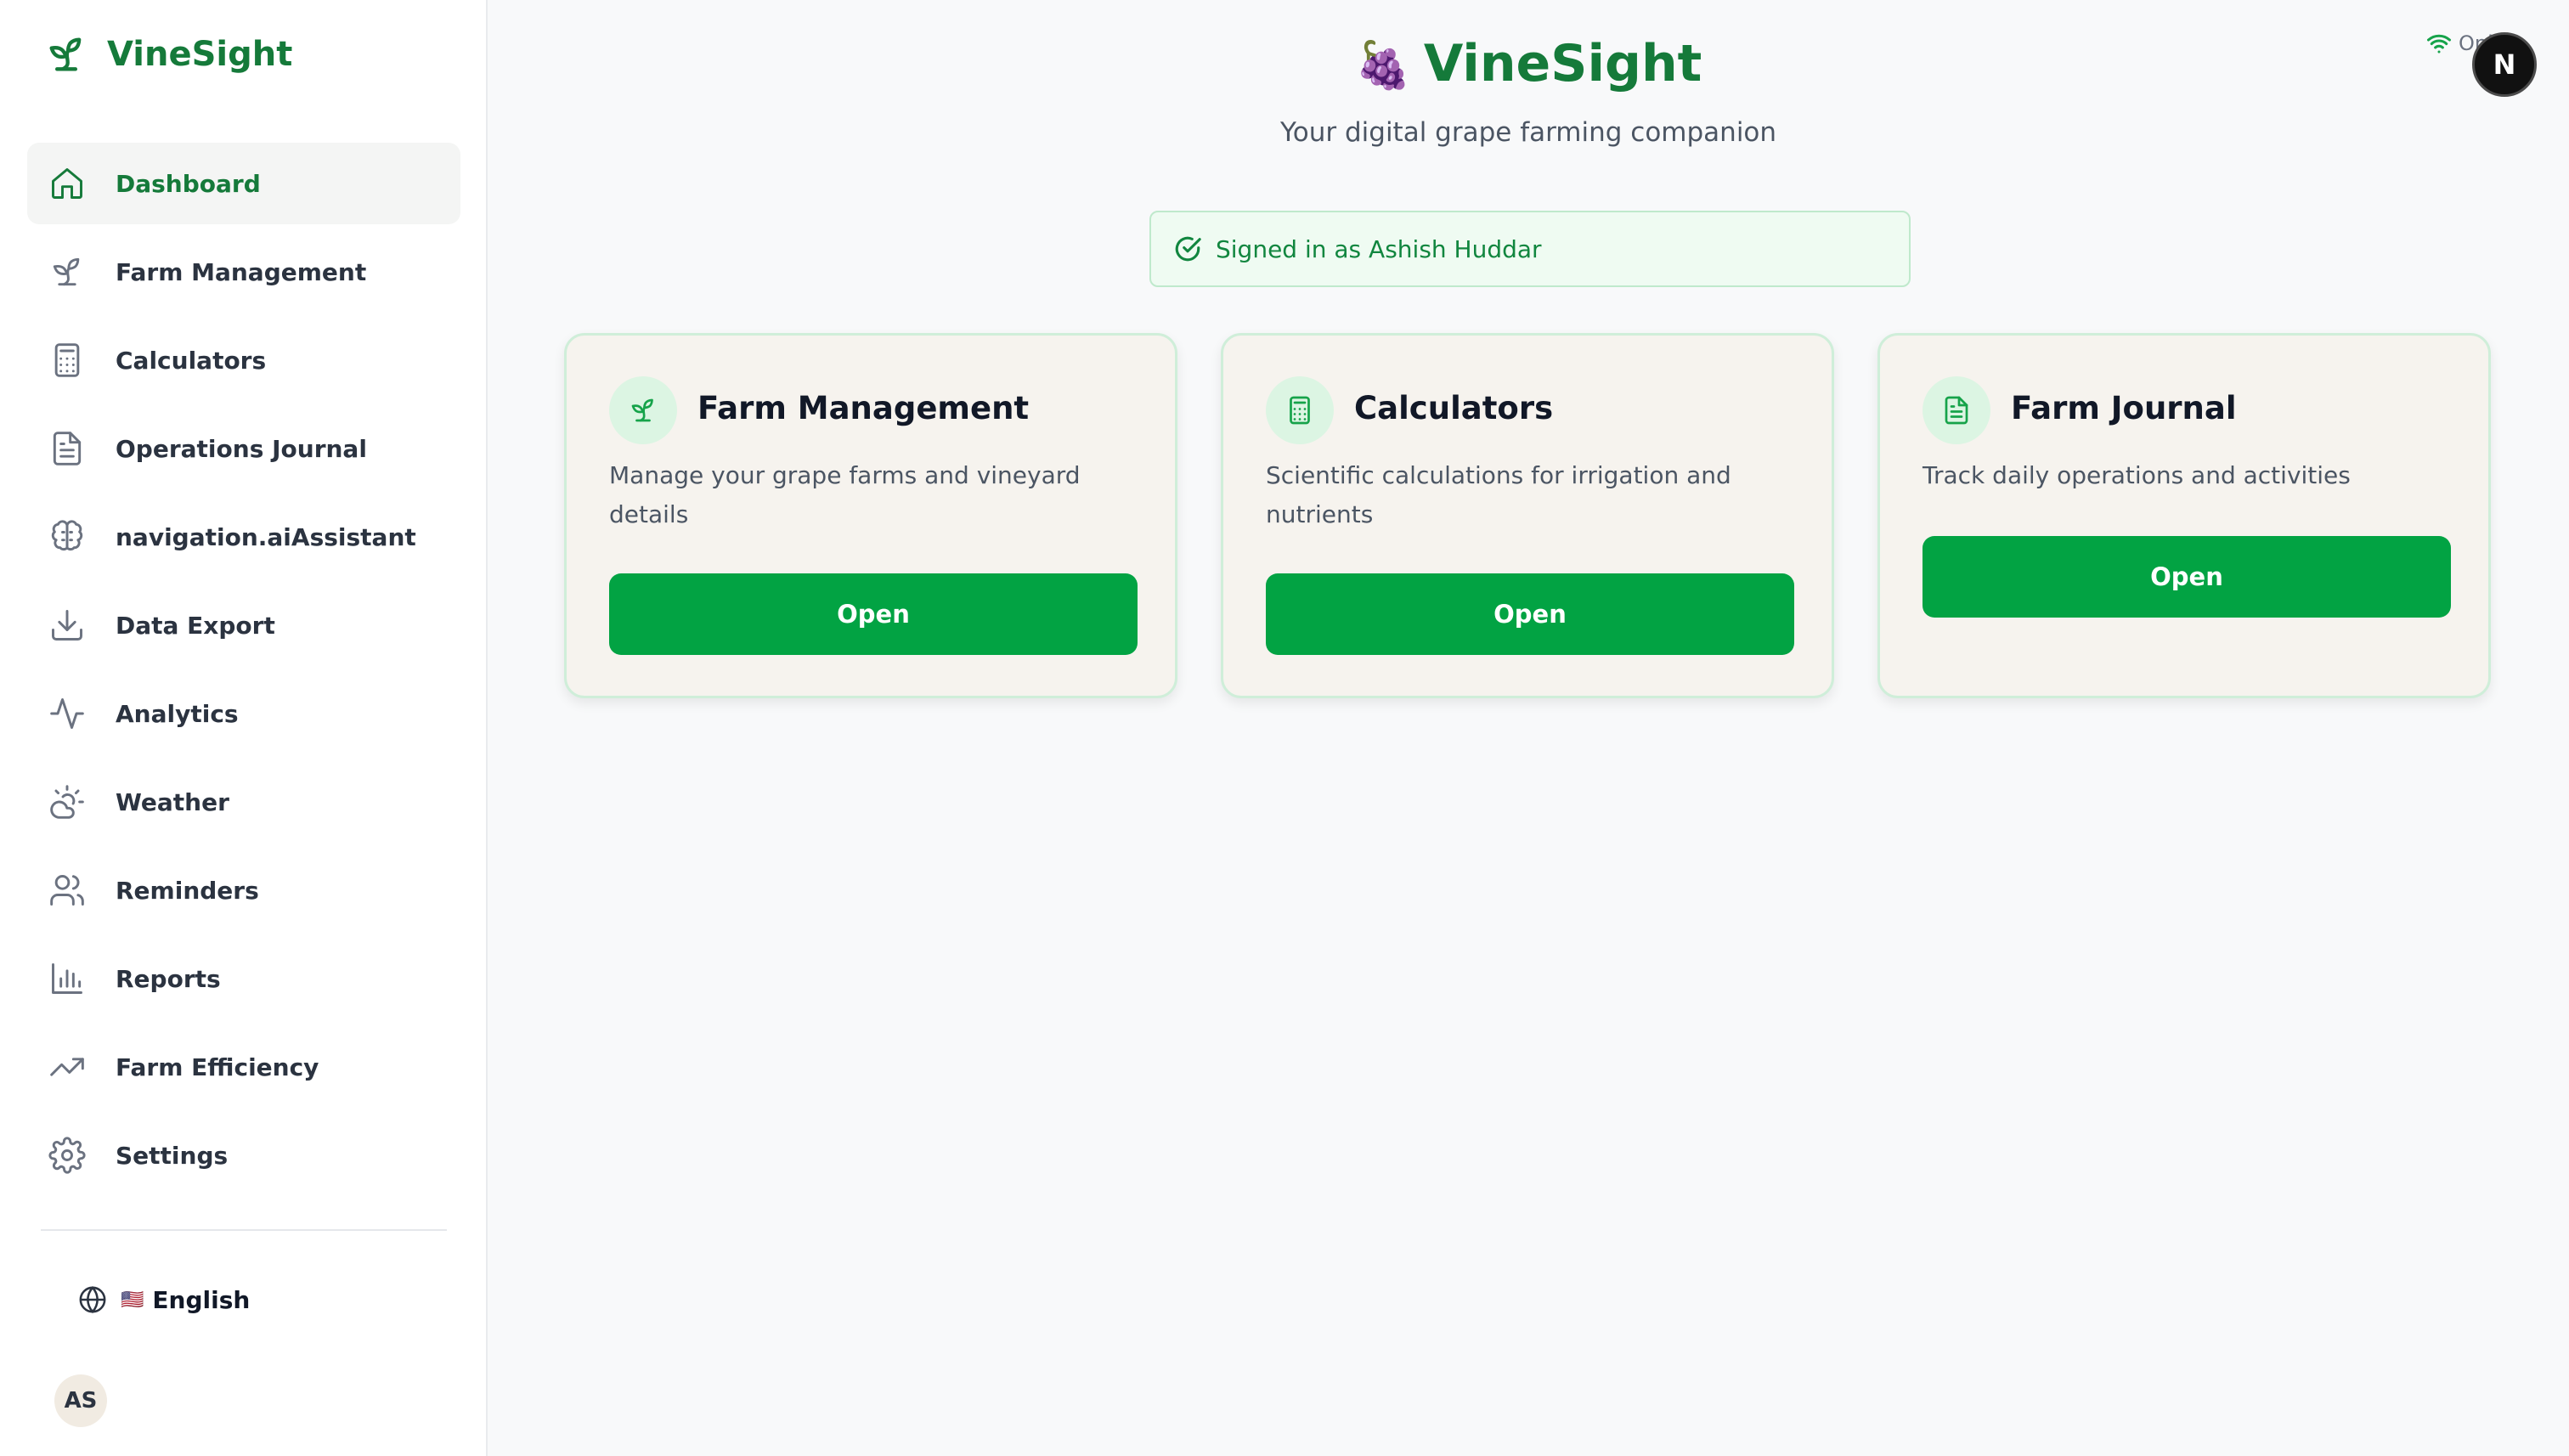 Image resolution: width=2569 pixels, height=1456 pixels. Describe the element at coordinates (2439, 44) in the screenshot. I see `wifi-icon` at that location.